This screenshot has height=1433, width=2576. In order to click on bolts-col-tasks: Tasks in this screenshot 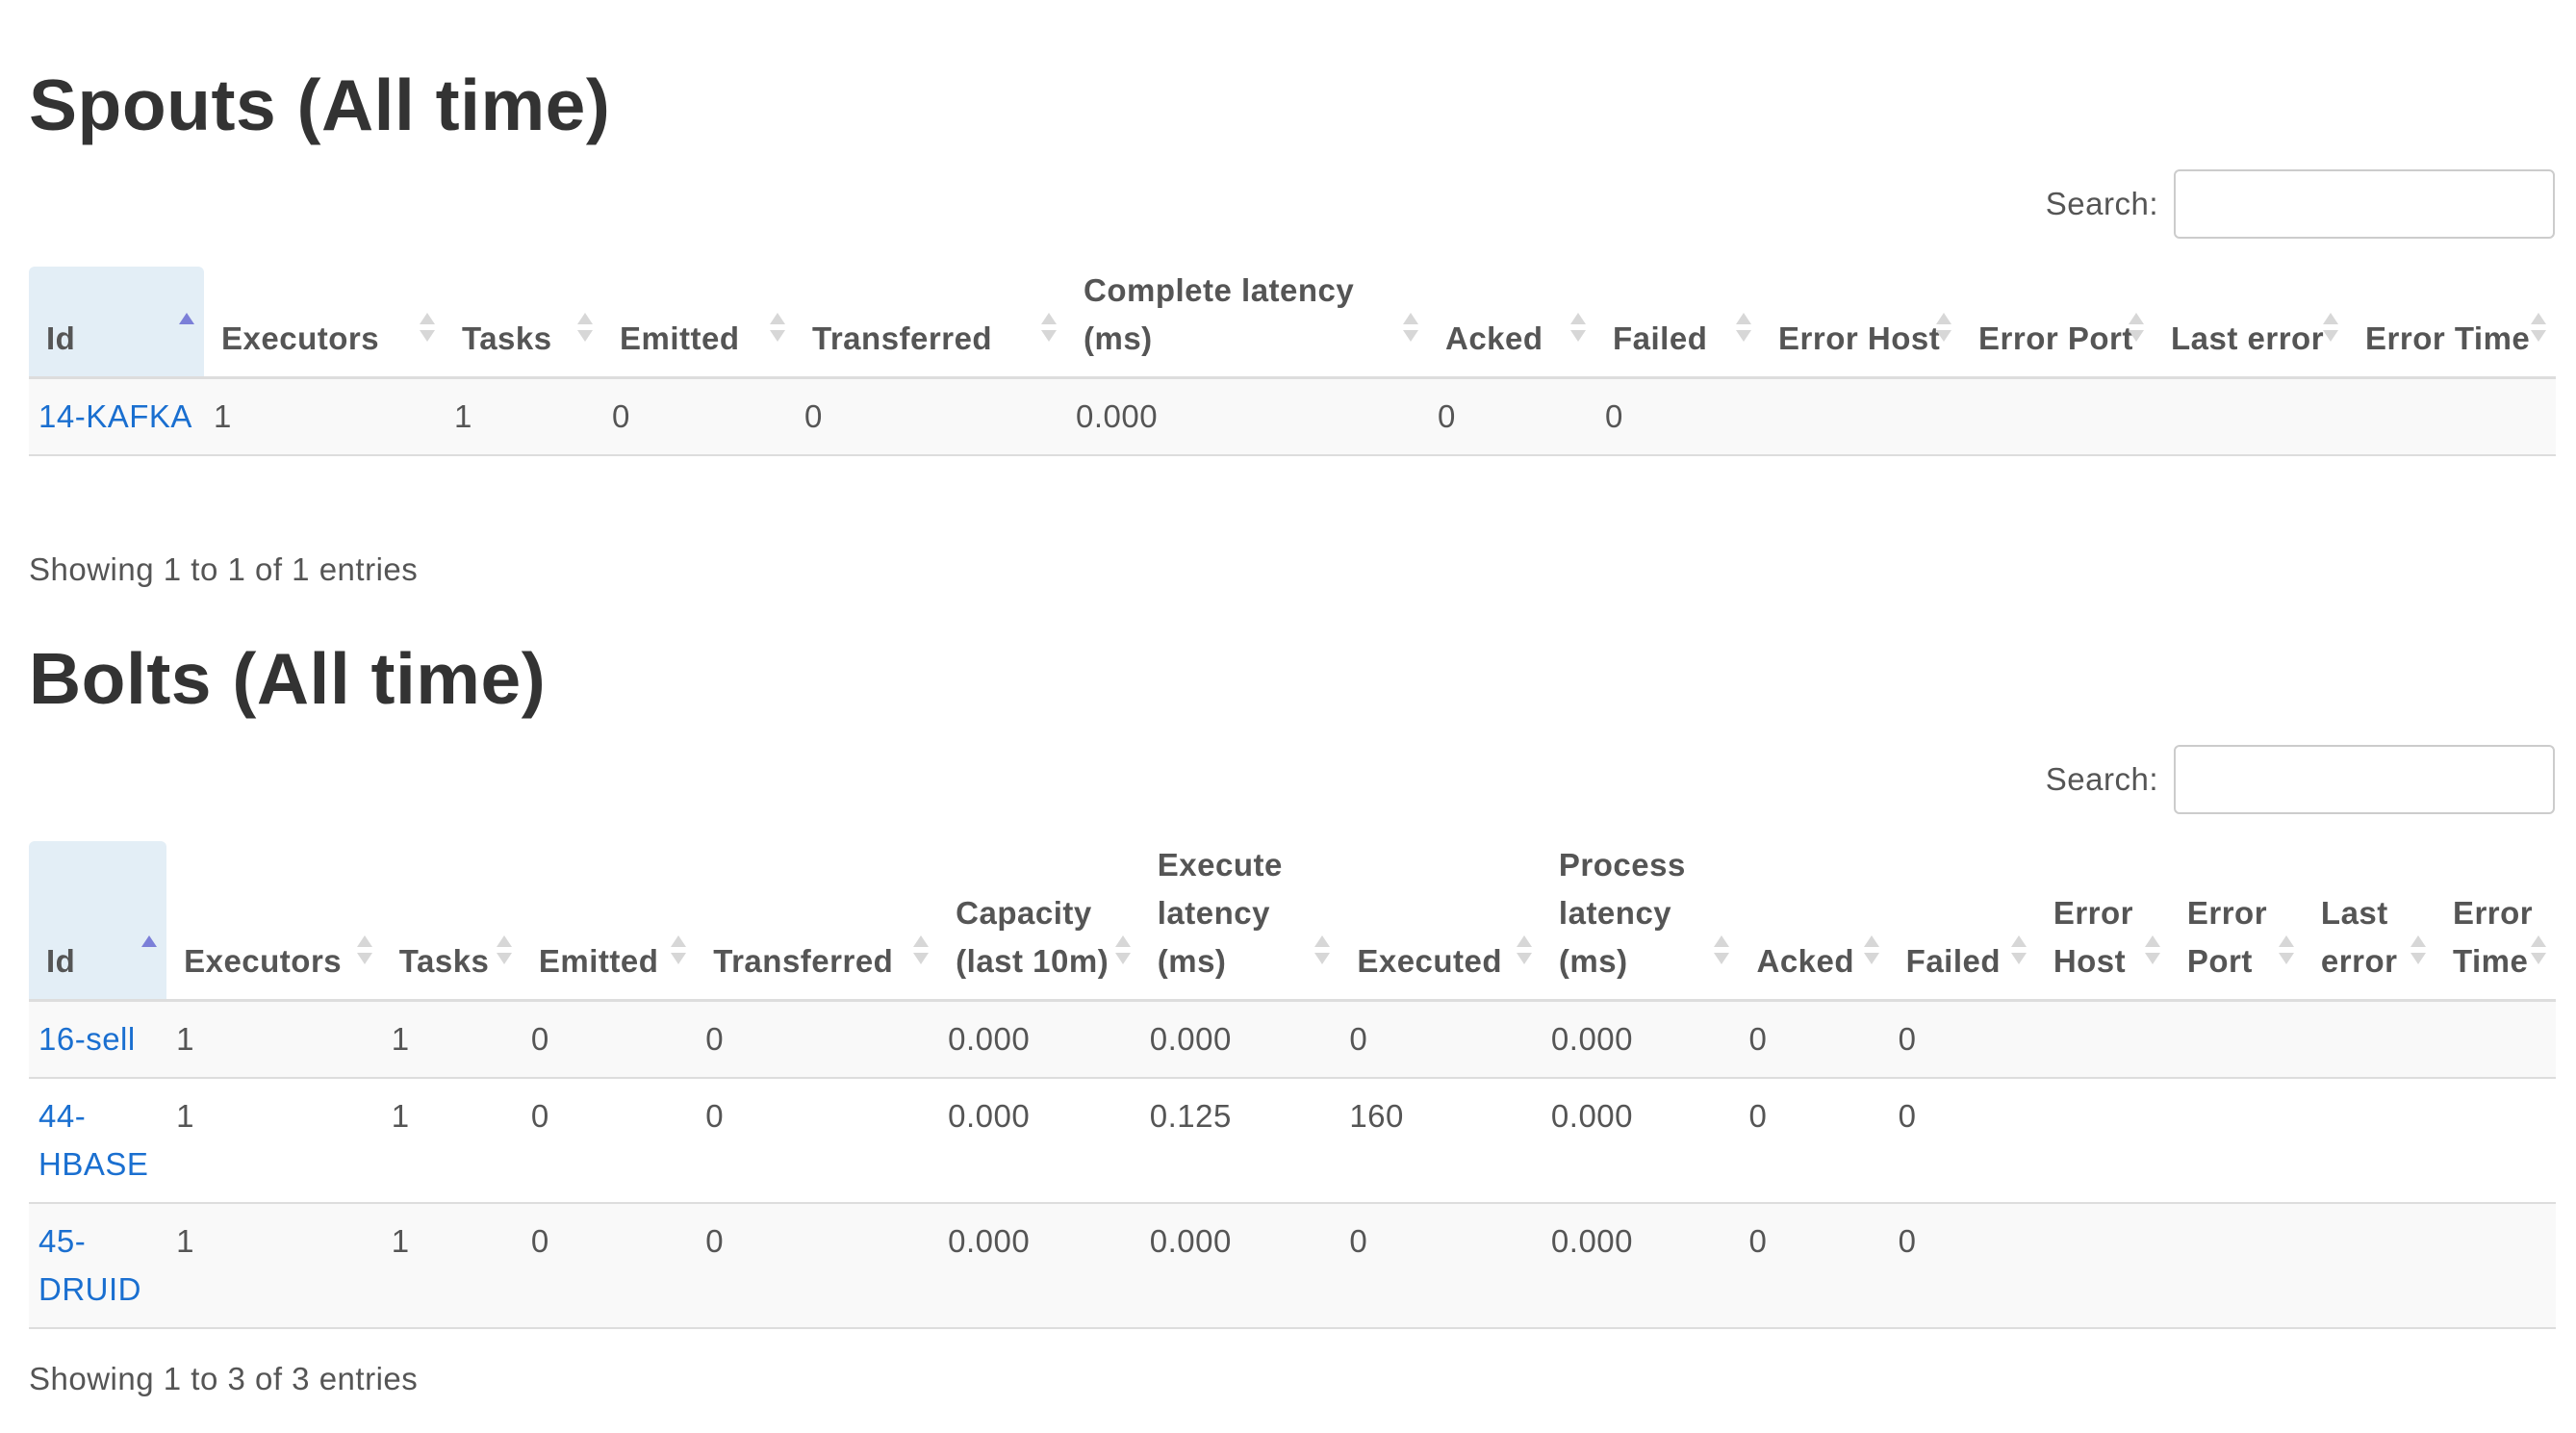, I will do `click(451, 922)`.